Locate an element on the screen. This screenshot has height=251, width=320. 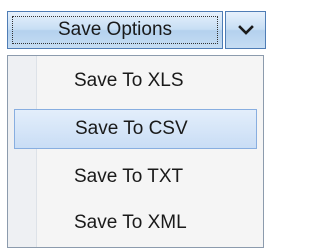
menu-item-save-xml: Save To XML is located at coordinates (135, 223).